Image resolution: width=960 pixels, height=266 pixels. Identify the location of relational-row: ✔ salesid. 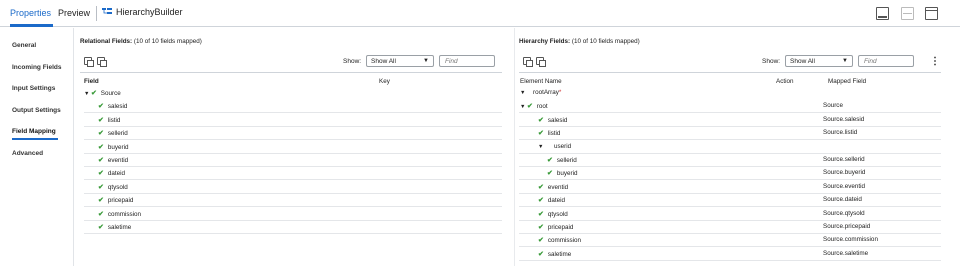
(105, 106).